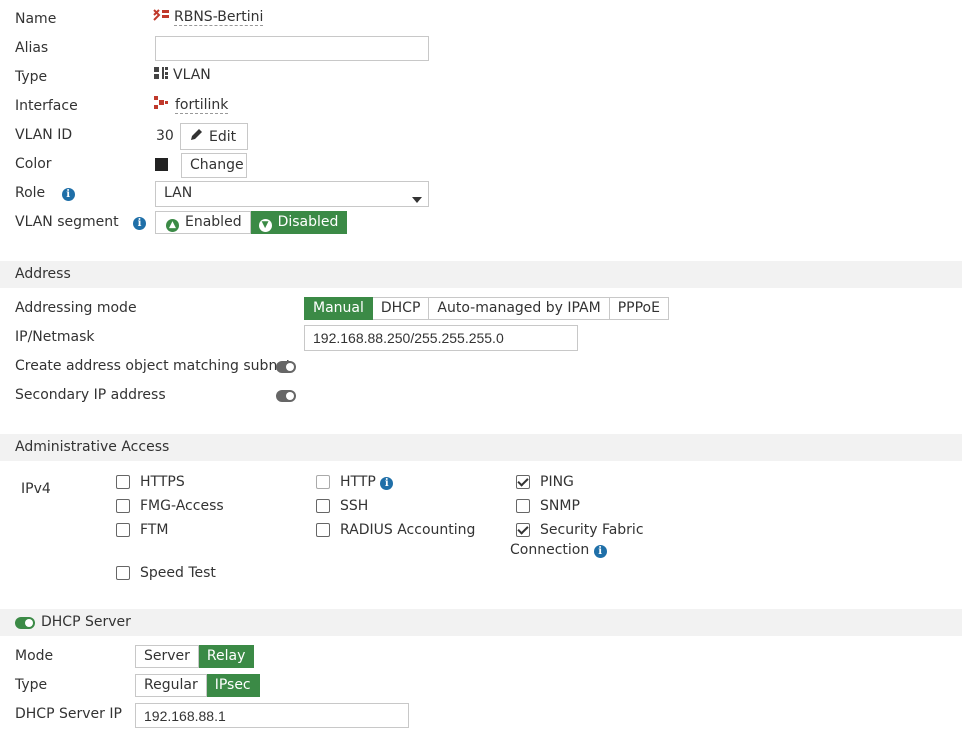 The image size is (962, 736). What do you see at coordinates (25, 623) in the screenshot?
I see `dhcp-server-toggle` at bounding box center [25, 623].